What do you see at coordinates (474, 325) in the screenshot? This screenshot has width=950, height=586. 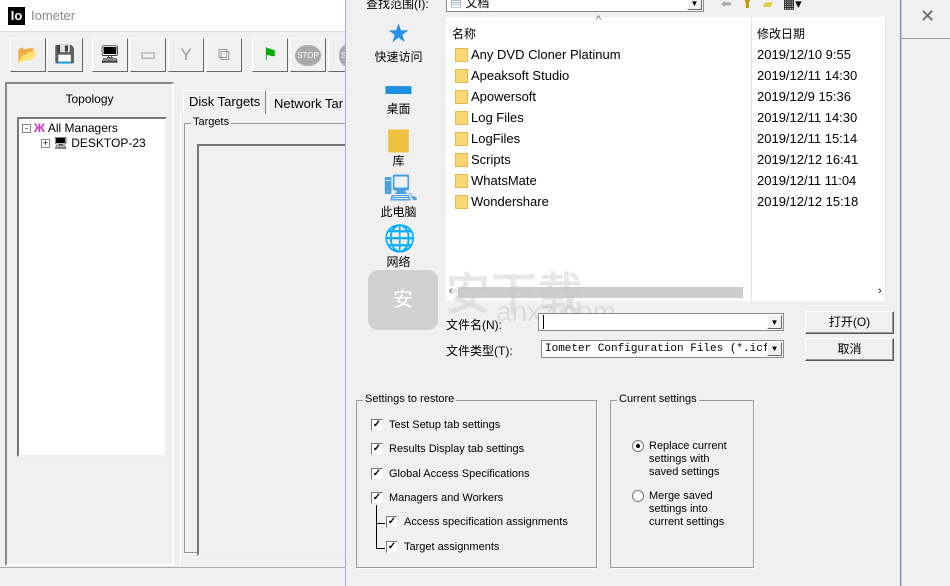 I see `filename-label: 文件名(N):` at bounding box center [474, 325].